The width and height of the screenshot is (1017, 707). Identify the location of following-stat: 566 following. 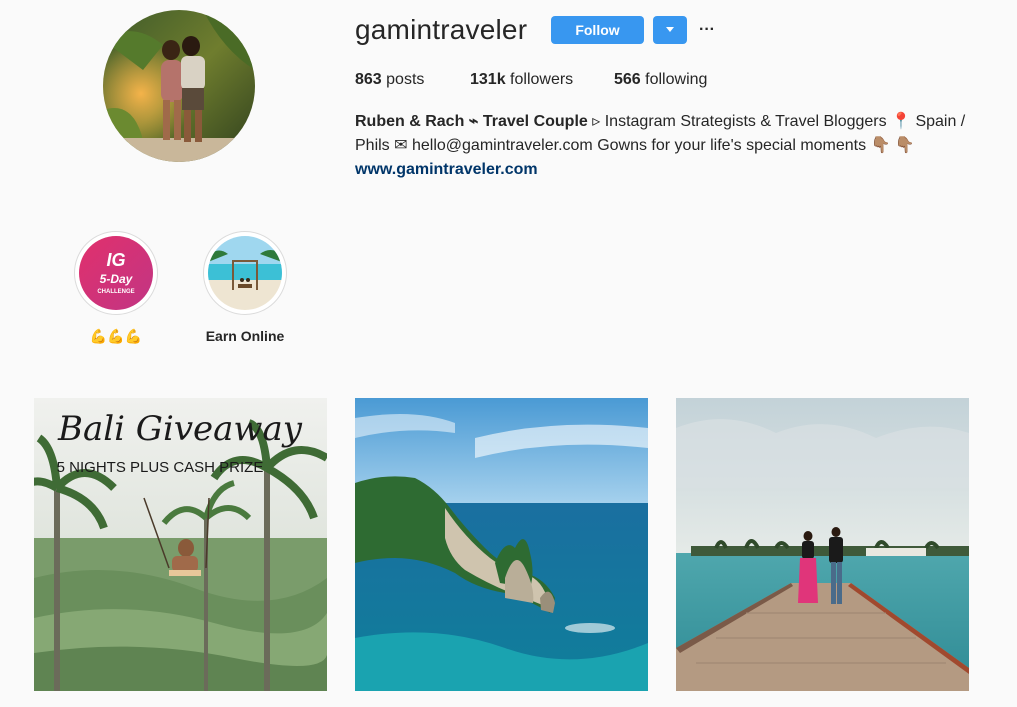
(660, 80).